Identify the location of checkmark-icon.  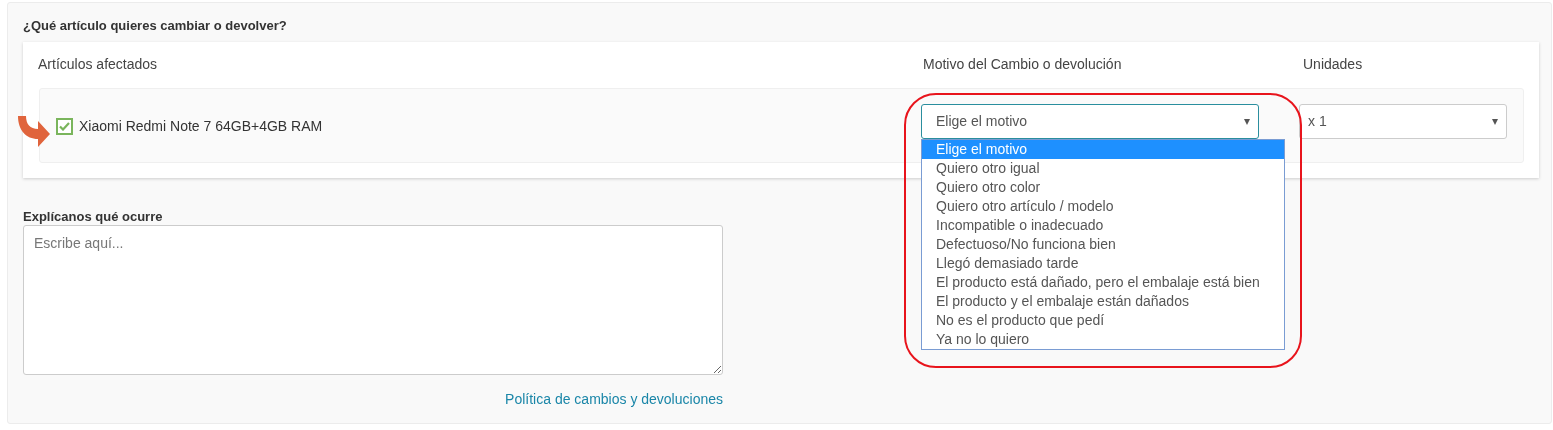
(64, 126).